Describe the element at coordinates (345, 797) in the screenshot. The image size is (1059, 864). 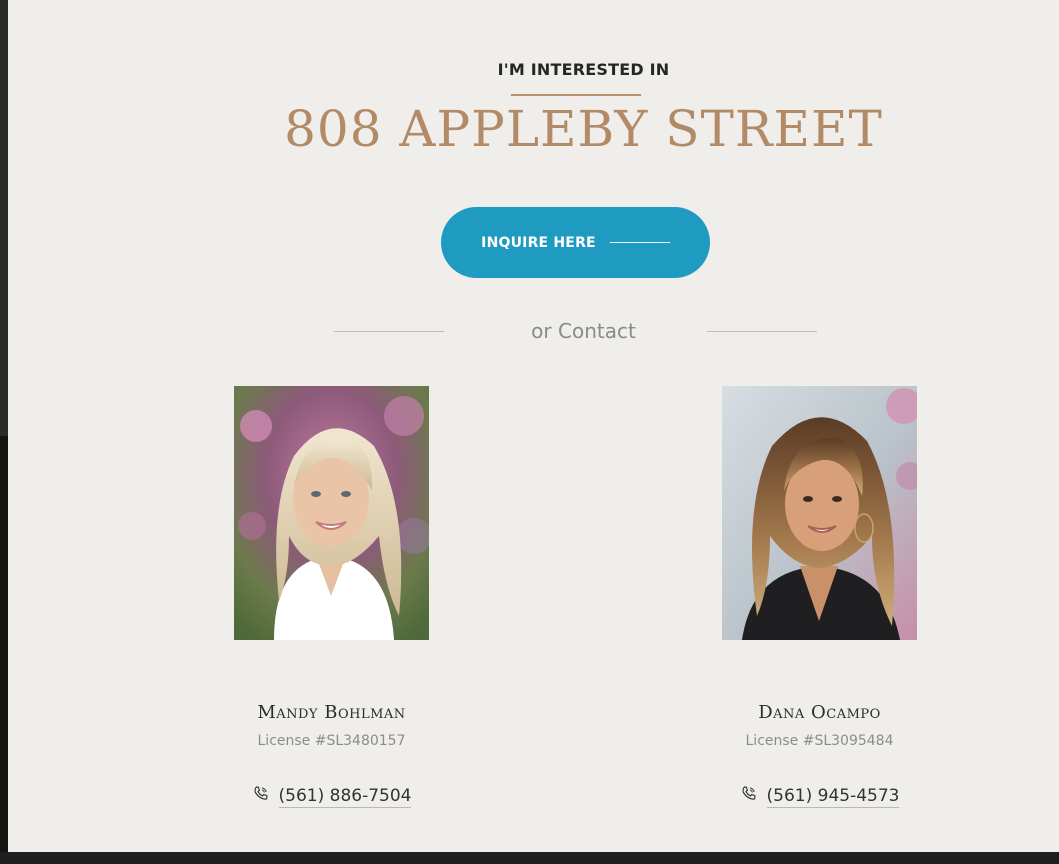
I see `agent-phone-number: (561) 886-7504` at that location.